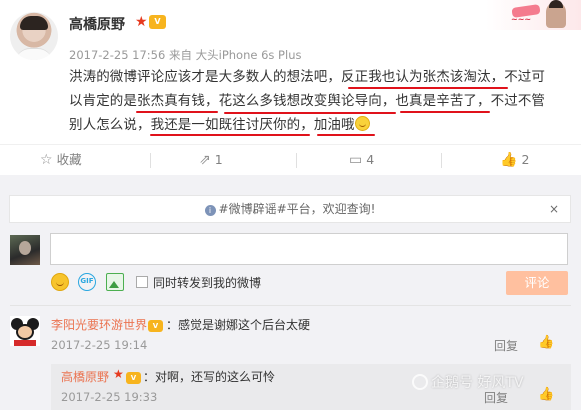 The image size is (581, 410). What do you see at coordinates (225, 125) in the screenshot?
I see `text-segment-underlined: 我还是一如既往讨厌你的` at bounding box center [225, 125].